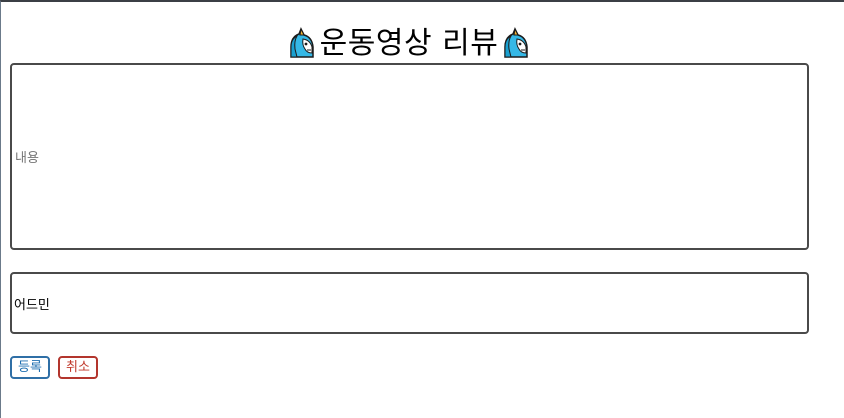 This screenshot has height=418, width=844. I want to click on author-input: 어드민, so click(409, 303).